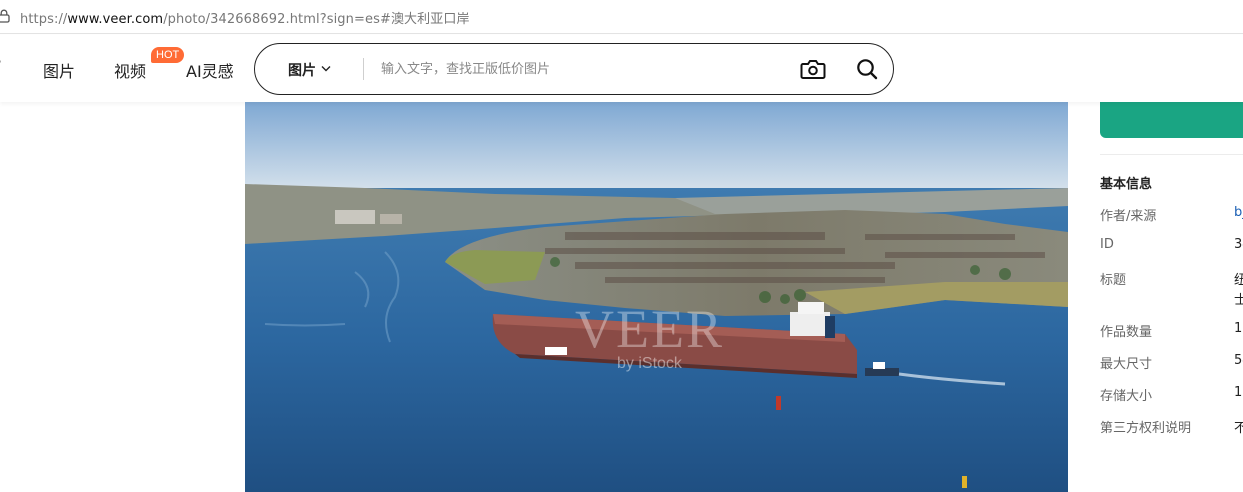  What do you see at coordinates (316, 19) in the screenshot?
I see `url-path: /photo/342668692.html?sign=es#澳大利亚口岸` at bounding box center [316, 19].